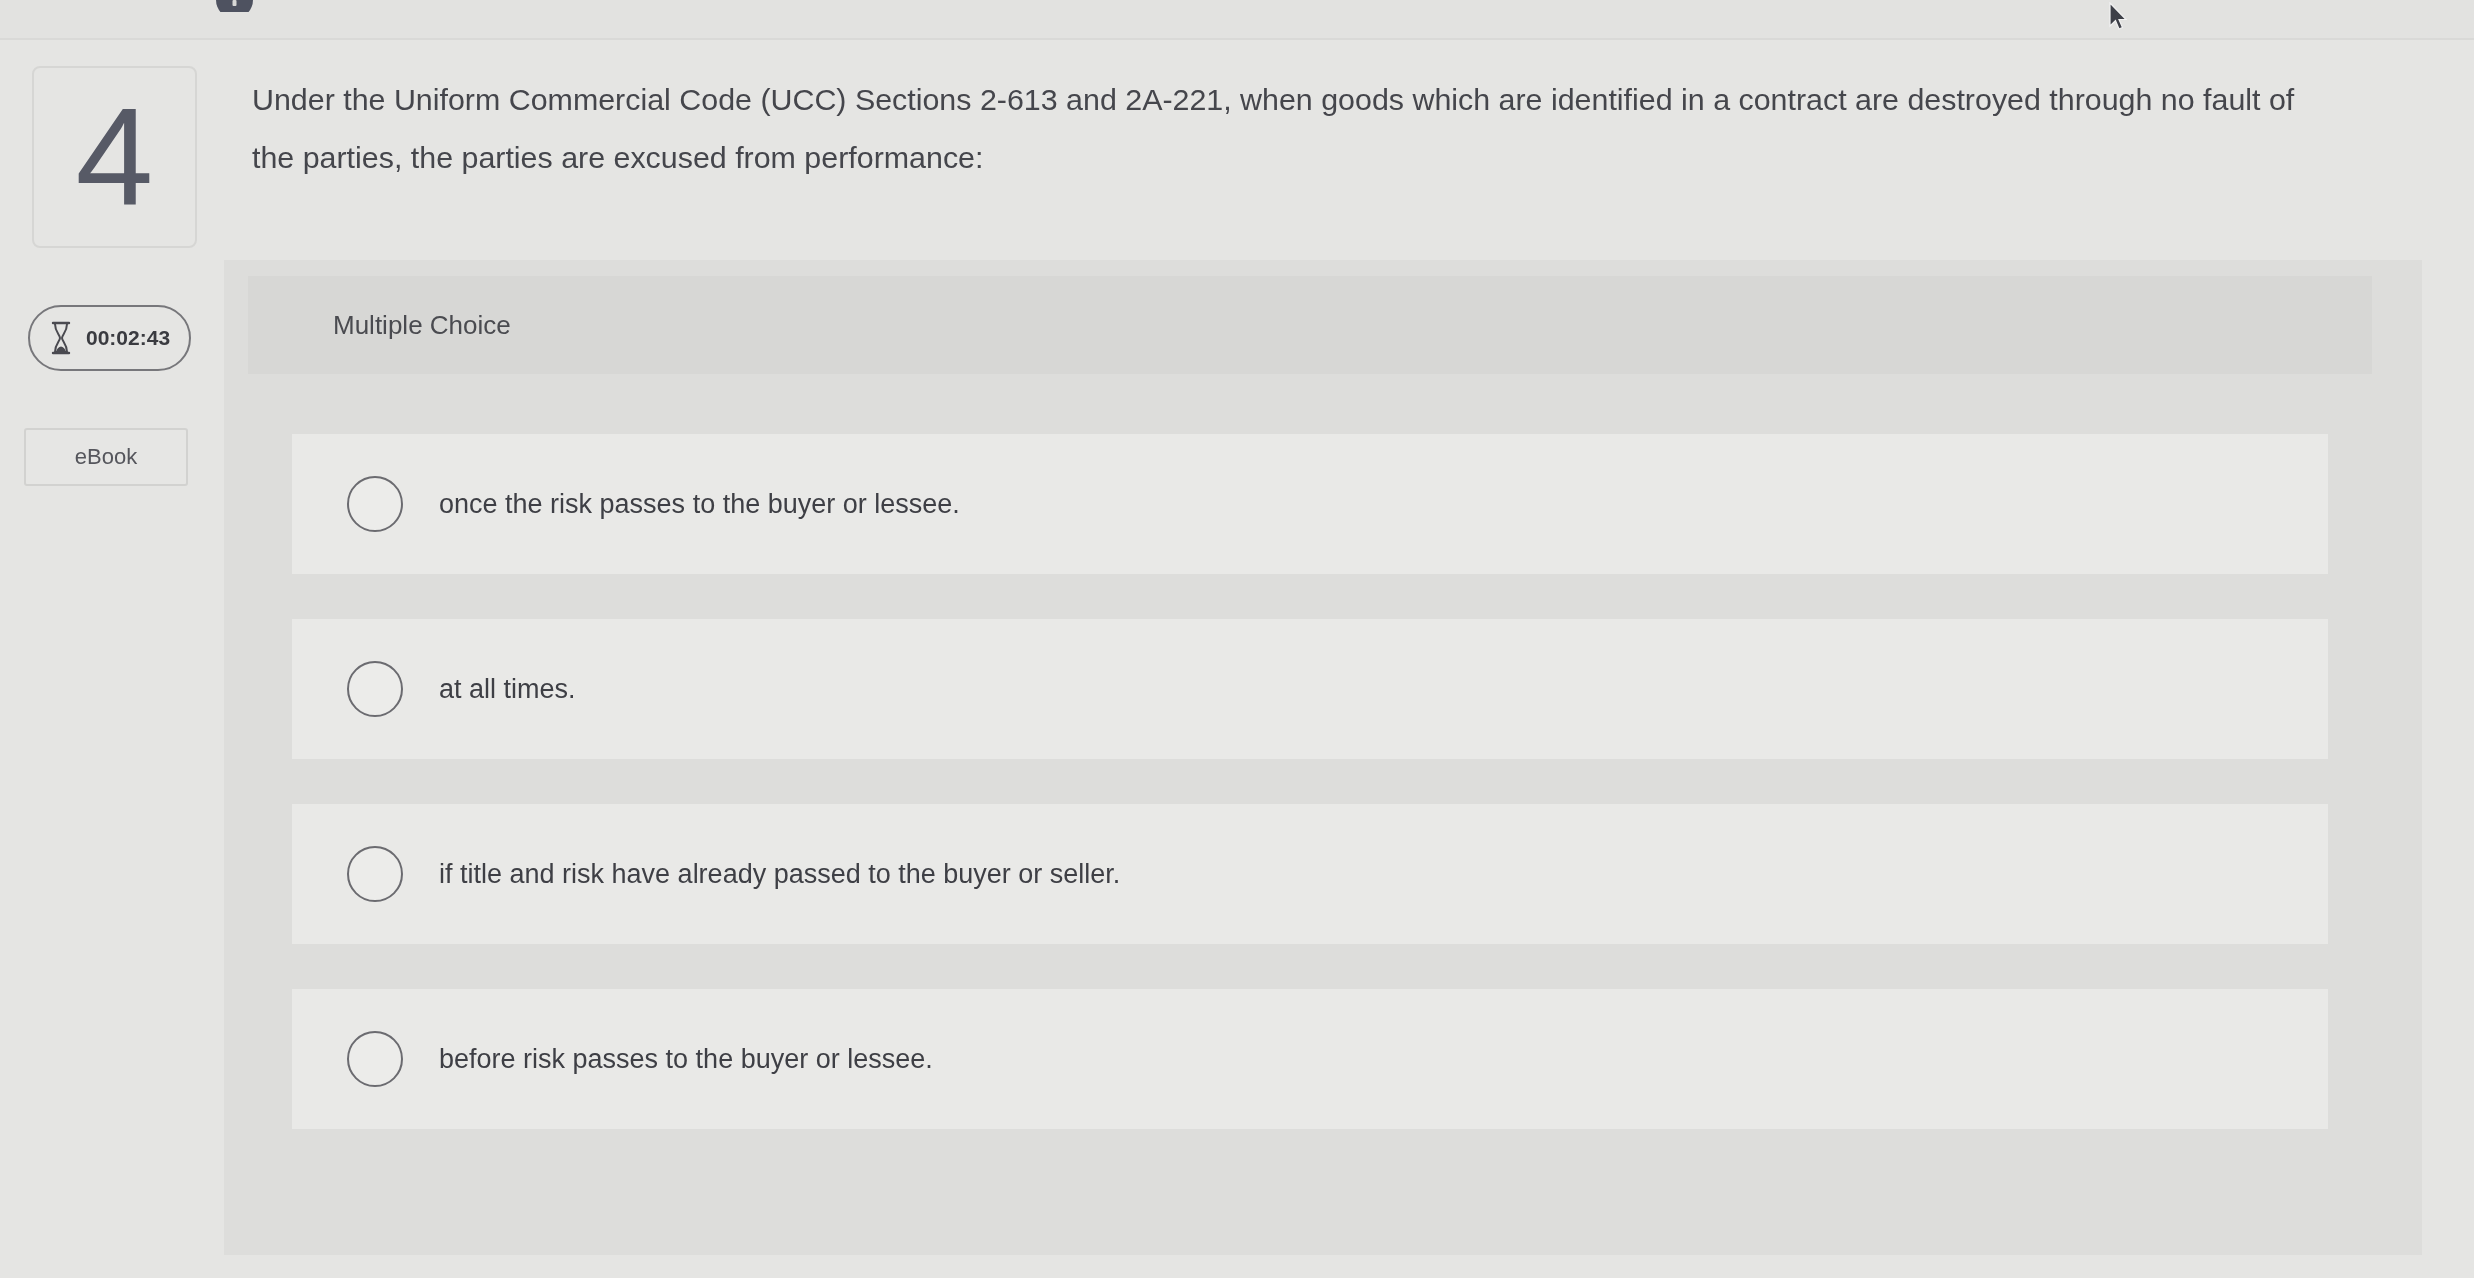 This screenshot has width=2474, height=1278. What do you see at coordinates (106, 457) in the screenshot?
I see `ebook-button: eBook` at bounding box center [106, 457].